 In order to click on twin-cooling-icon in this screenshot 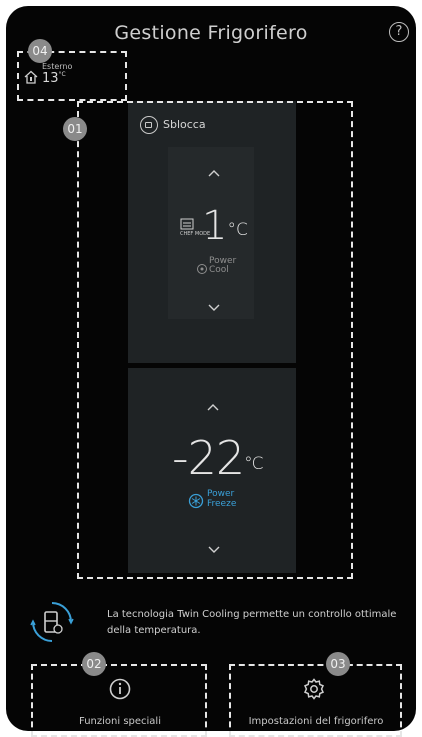, I will do `click(52, 622)`.